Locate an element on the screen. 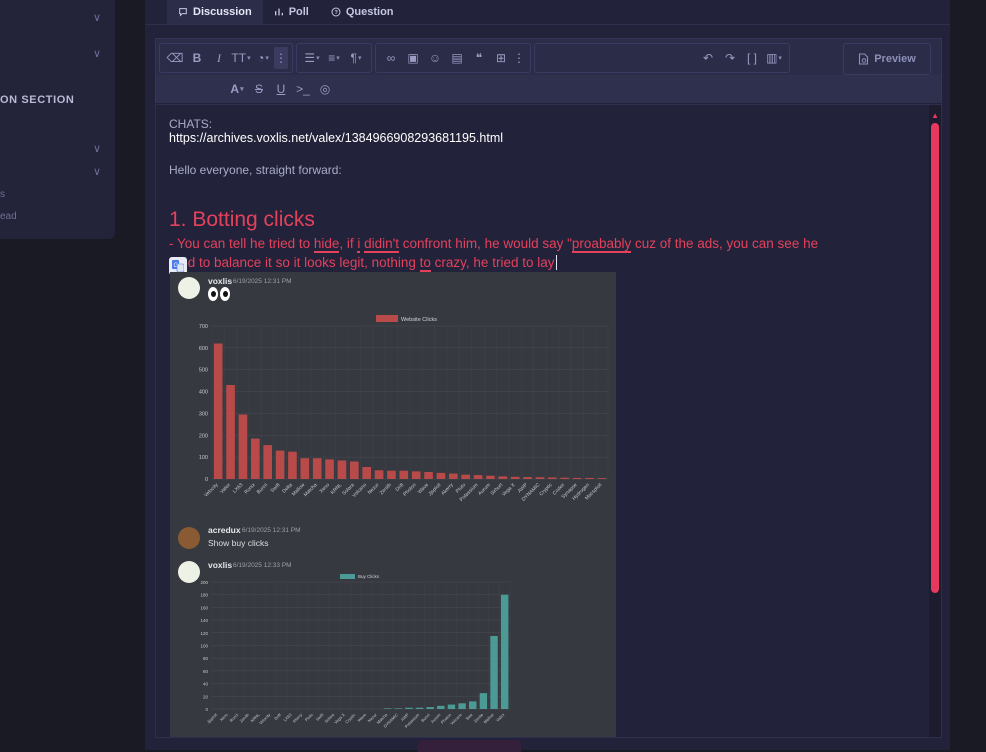 Image resolution: width=986 pixels, height=752 pixels. y-tick-label: 40 is located at coordinates (206, 684).